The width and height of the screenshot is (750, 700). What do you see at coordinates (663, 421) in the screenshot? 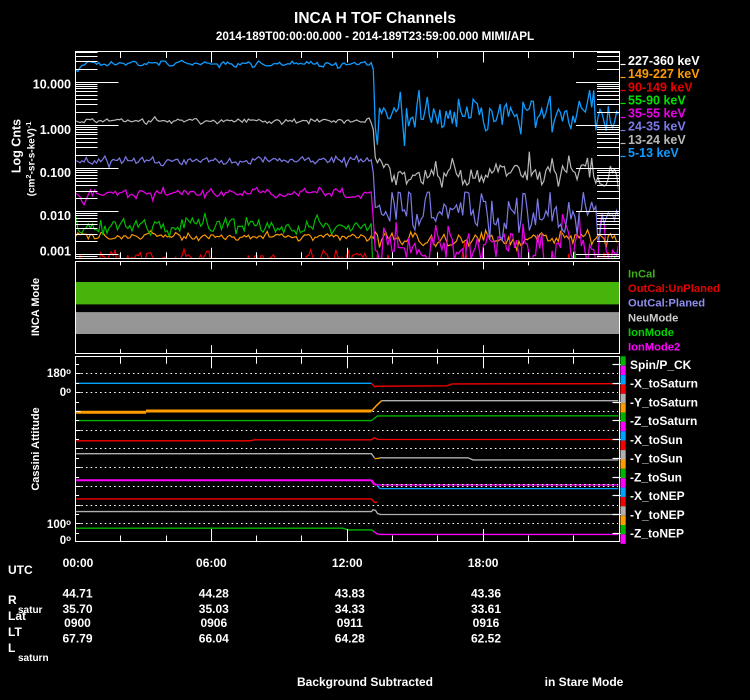
I see `svg-text: -Z_toSaturn` at bounding box center [663, 421].